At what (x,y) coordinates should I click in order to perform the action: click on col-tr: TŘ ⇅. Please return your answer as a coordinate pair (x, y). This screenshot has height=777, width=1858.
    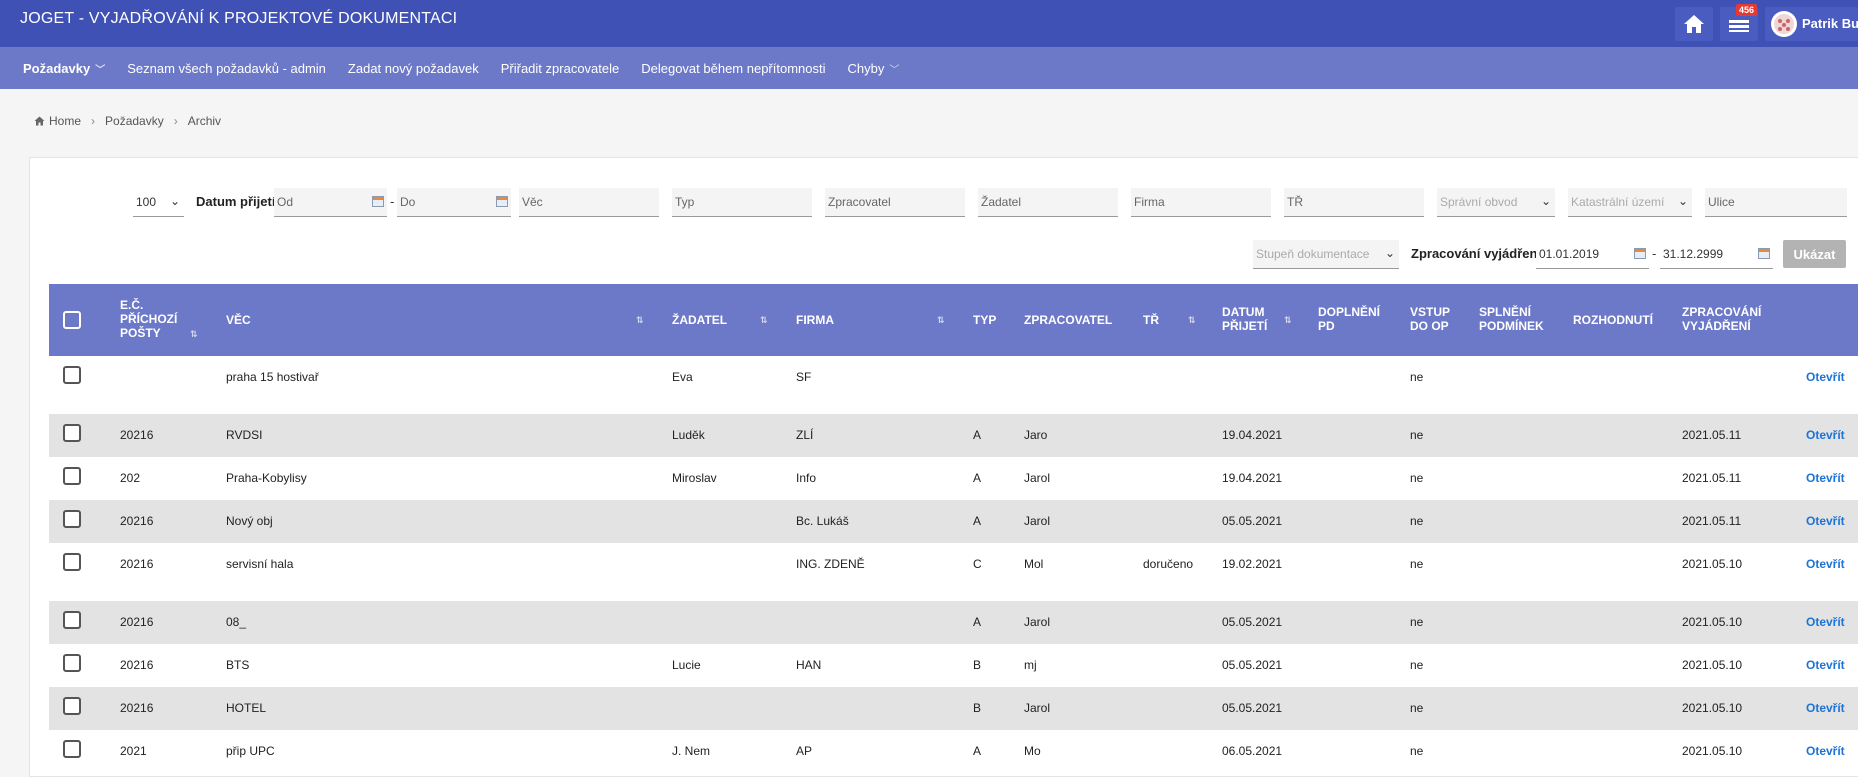
    Looking at the image, I should click on (1169, 320).